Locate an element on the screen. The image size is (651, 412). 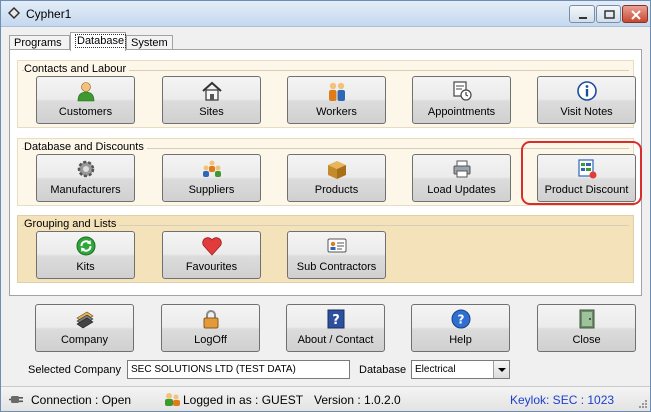
database-label: Database is located at coordinates (383, 370).